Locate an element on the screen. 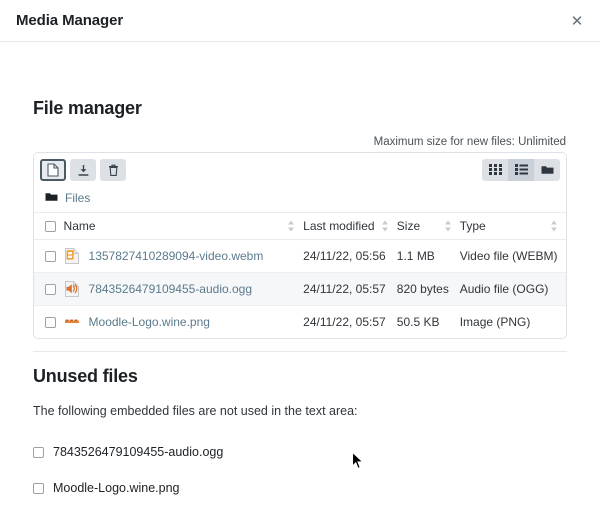  view-tree-button is located at coordinates (547, 170).